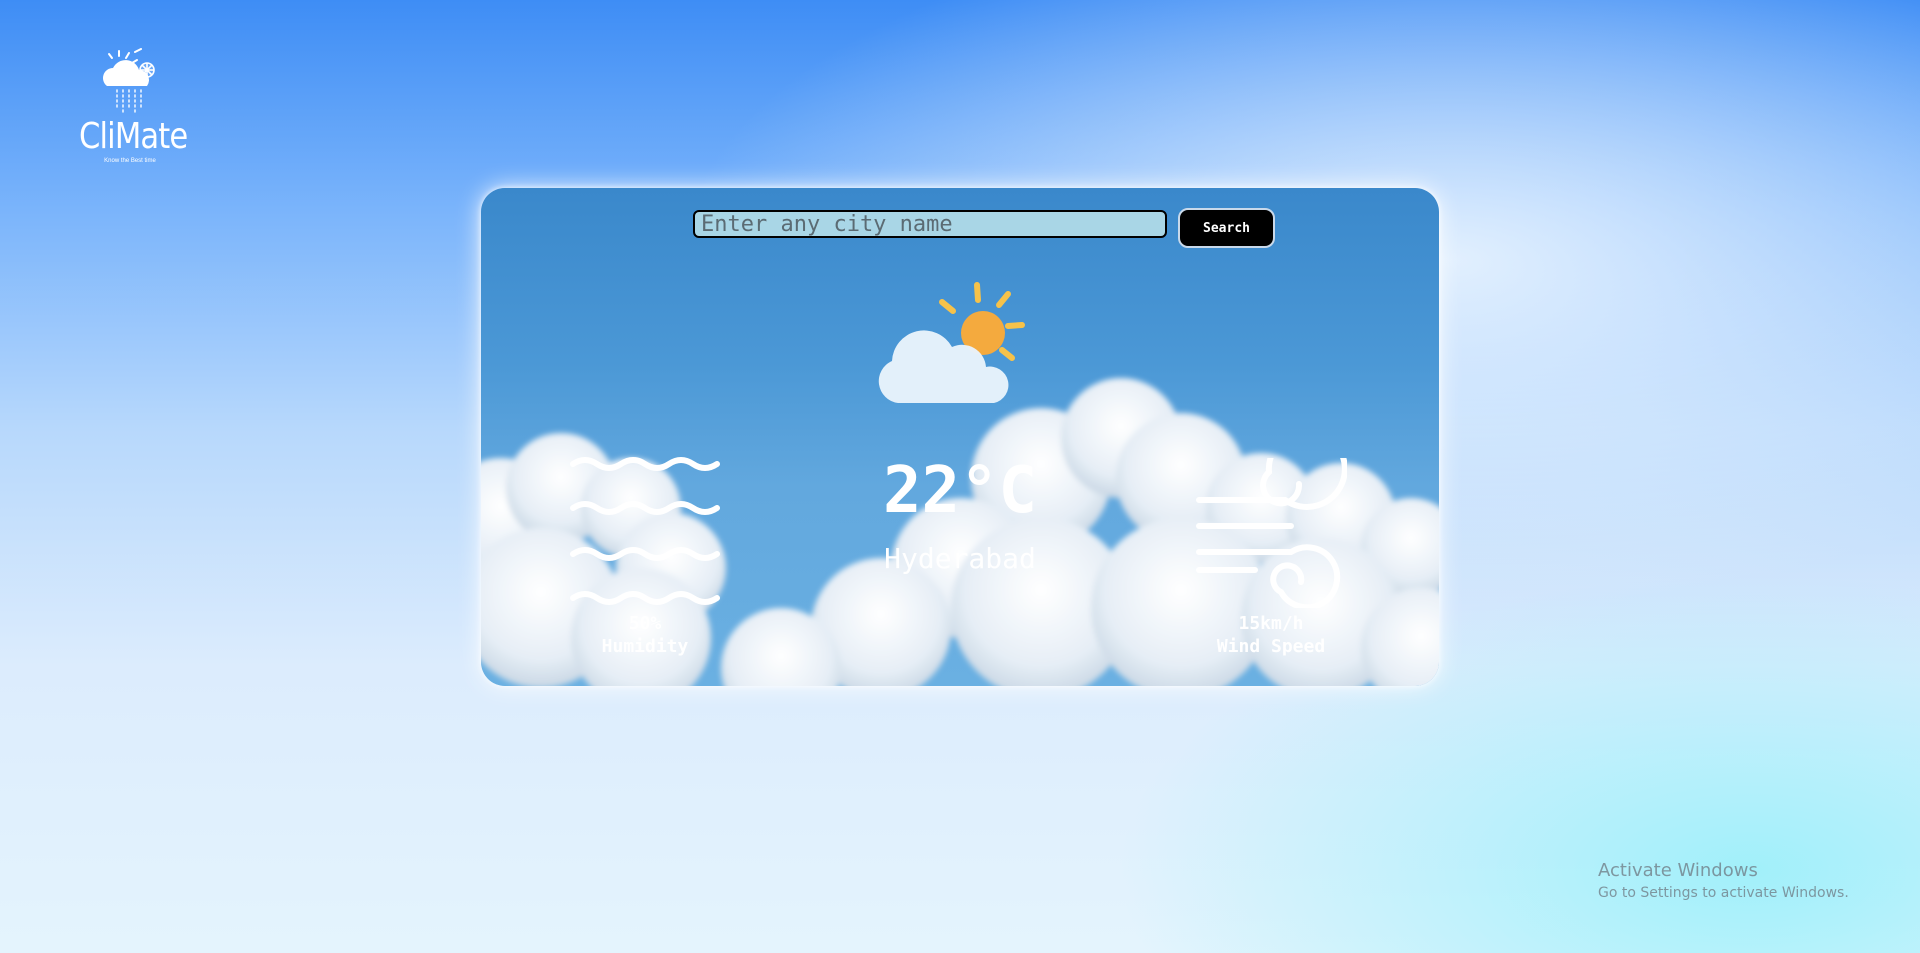 The image size is (1920, 953). Describe the element at coordinates (130, 161) in the screenshot. I see `logo-tagline: Know the Best time` at that location.